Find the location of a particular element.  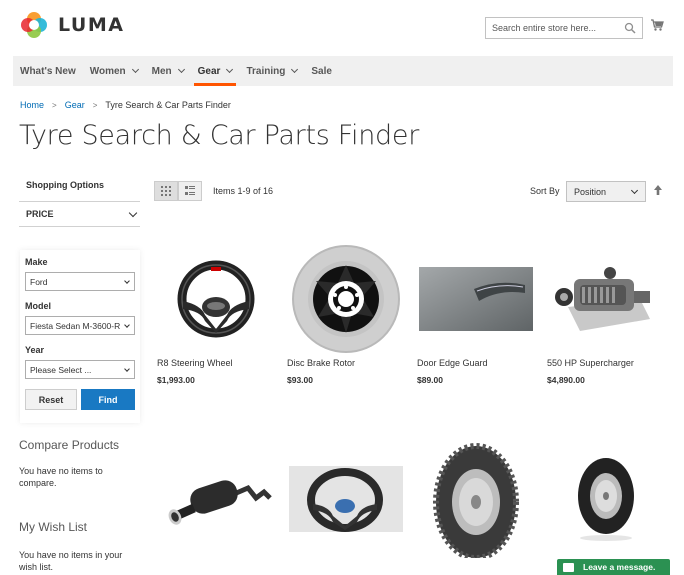

price-filter-label: PRICE is located at coordinates (40, 214).